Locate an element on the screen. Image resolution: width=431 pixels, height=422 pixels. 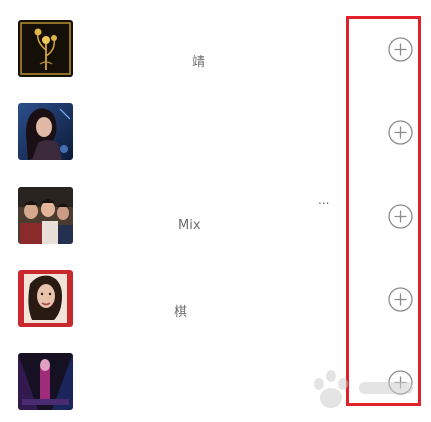
album-cover-group-photo-icon is located at coordinates (45, 215).